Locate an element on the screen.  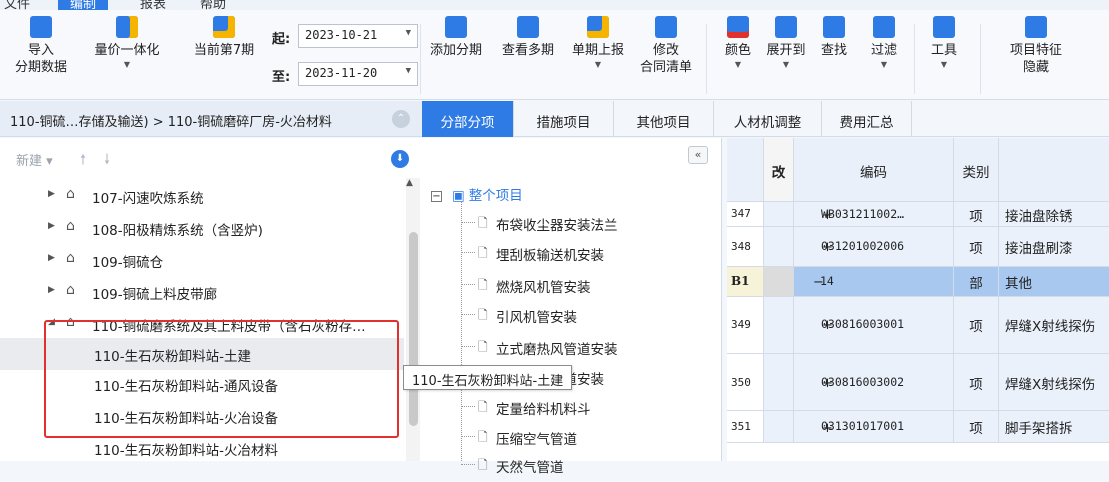
highlight-box is located at coordinates (221, 379).